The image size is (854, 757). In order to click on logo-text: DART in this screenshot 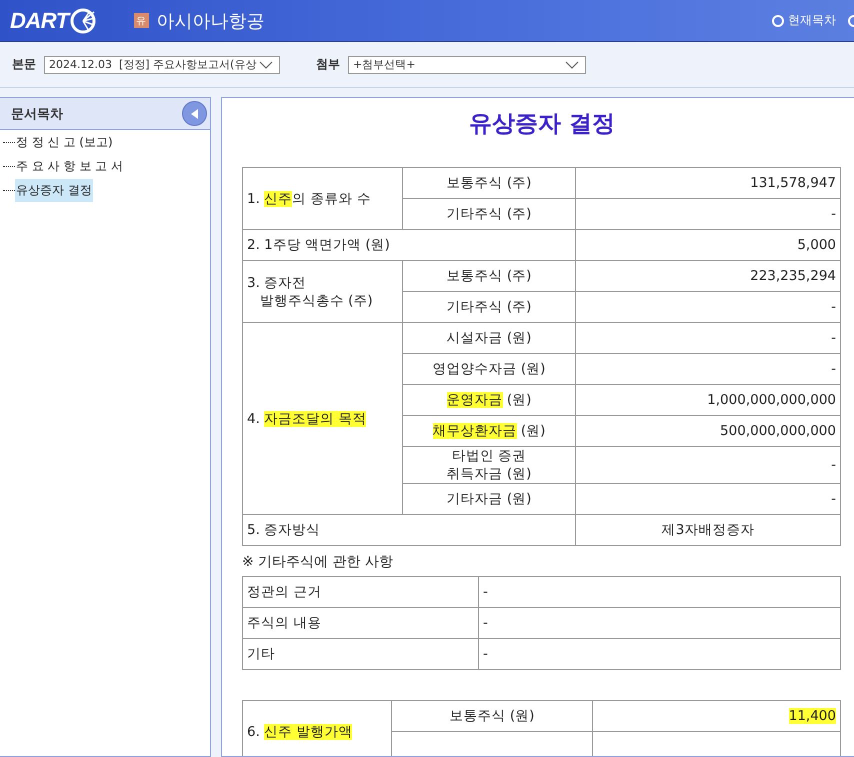, I will do `click(39, 21)`.